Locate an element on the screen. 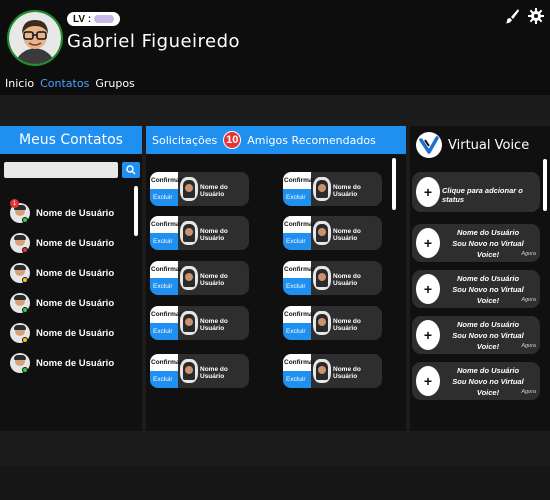 The width and height of the screenshot is (550, 500). footer-bar is located at coordinates (275, 482).